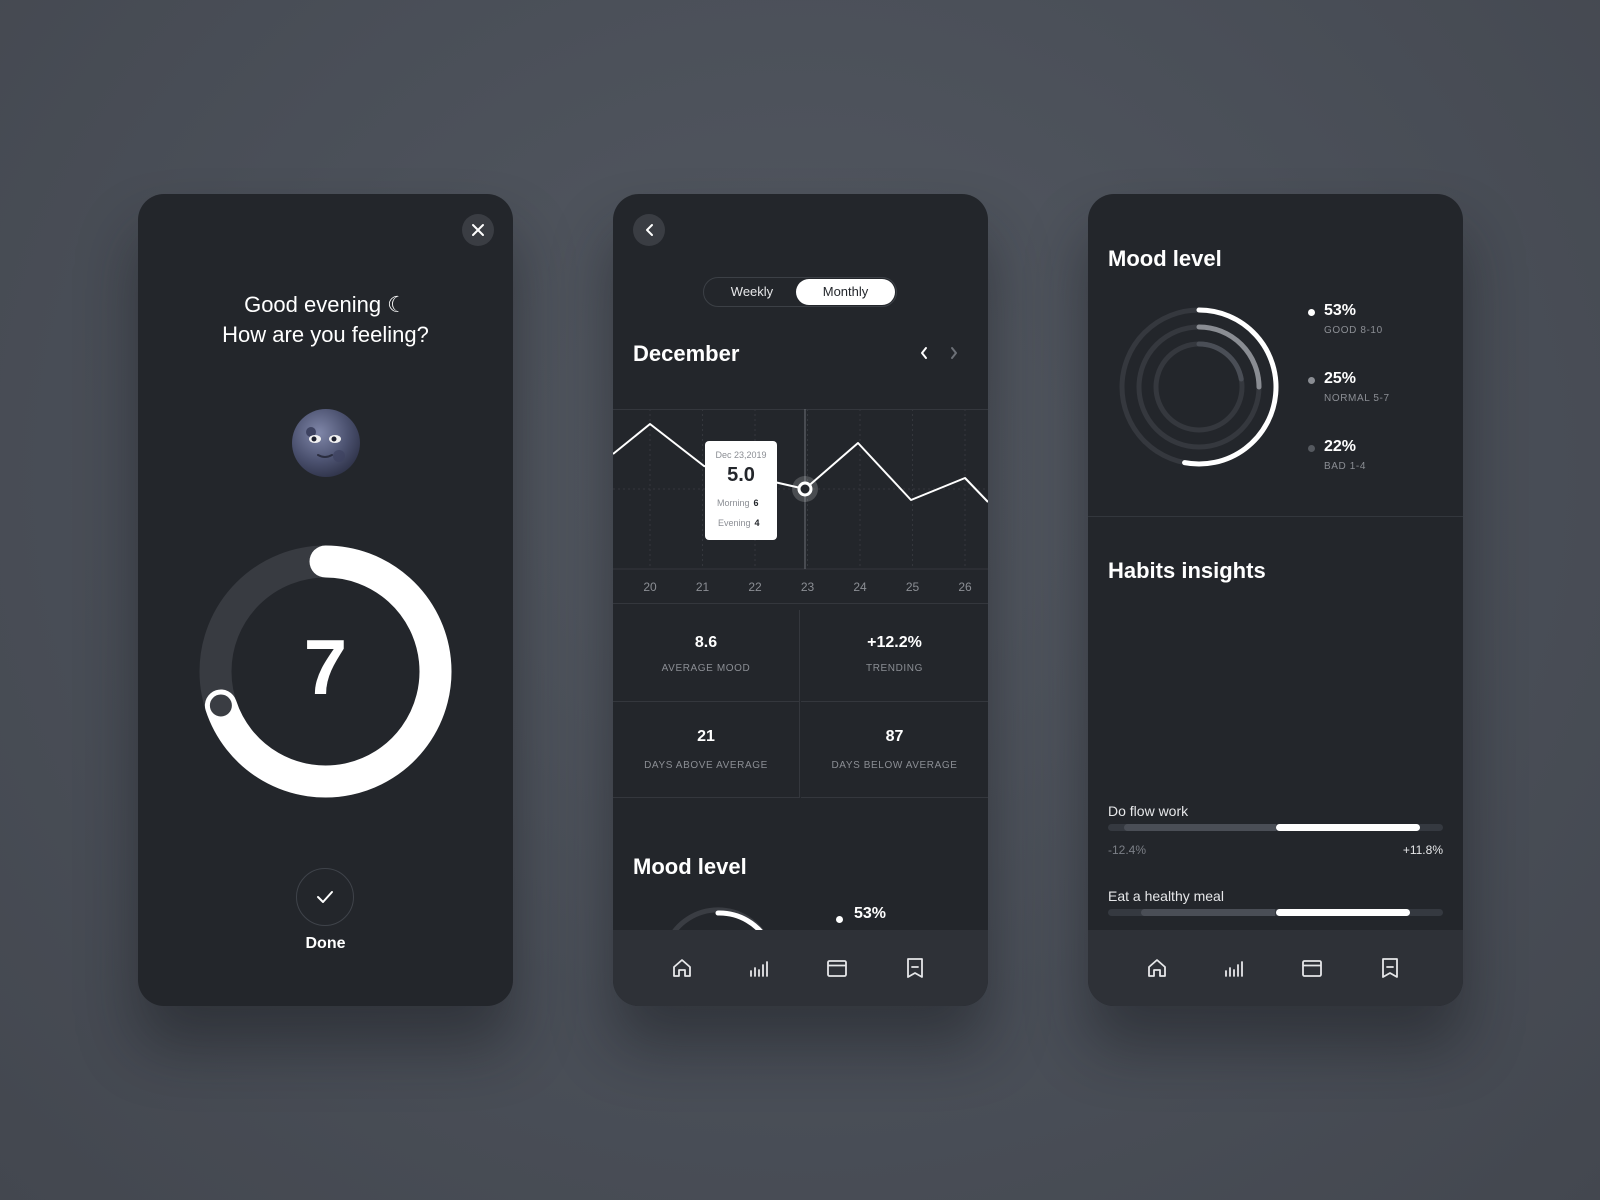 Image resolution: width=1600 pixels, height=1200 pixels. I want to click on x-tick-label: 26, so click(965, 587).